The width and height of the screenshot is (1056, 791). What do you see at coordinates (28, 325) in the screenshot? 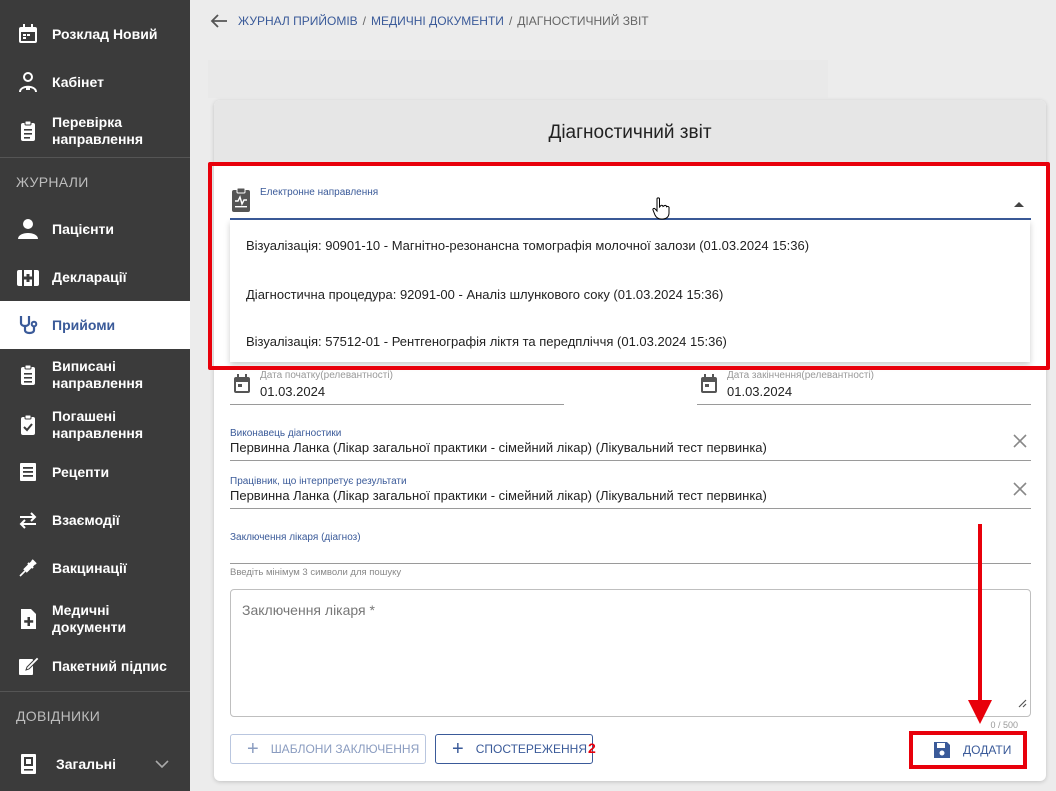
I see `stethoscope-icon` at bounding box center [28, 325].